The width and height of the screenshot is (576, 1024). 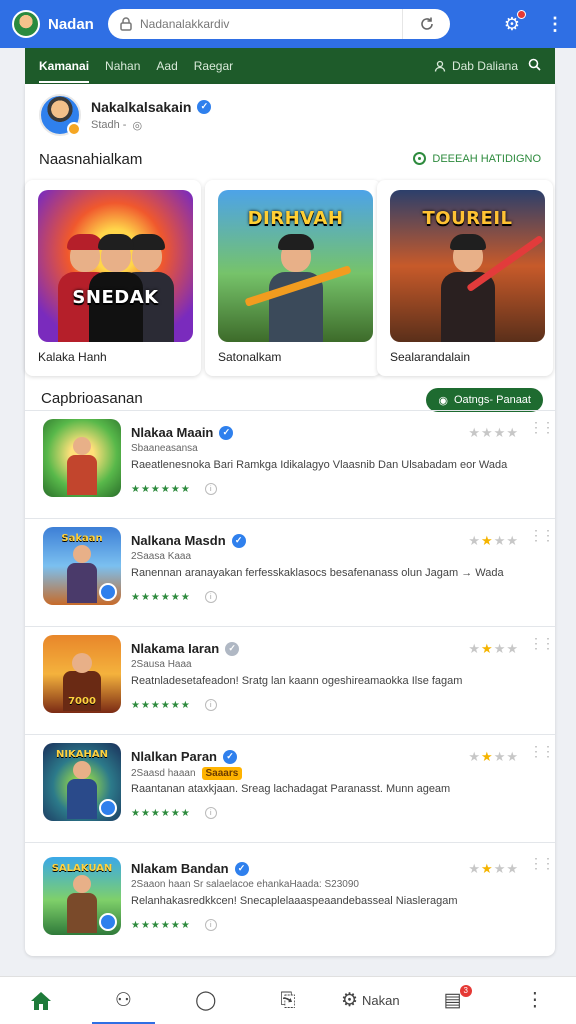 I want to click on profile-name: Nakalkalsakain, so click(x=141, y=106).